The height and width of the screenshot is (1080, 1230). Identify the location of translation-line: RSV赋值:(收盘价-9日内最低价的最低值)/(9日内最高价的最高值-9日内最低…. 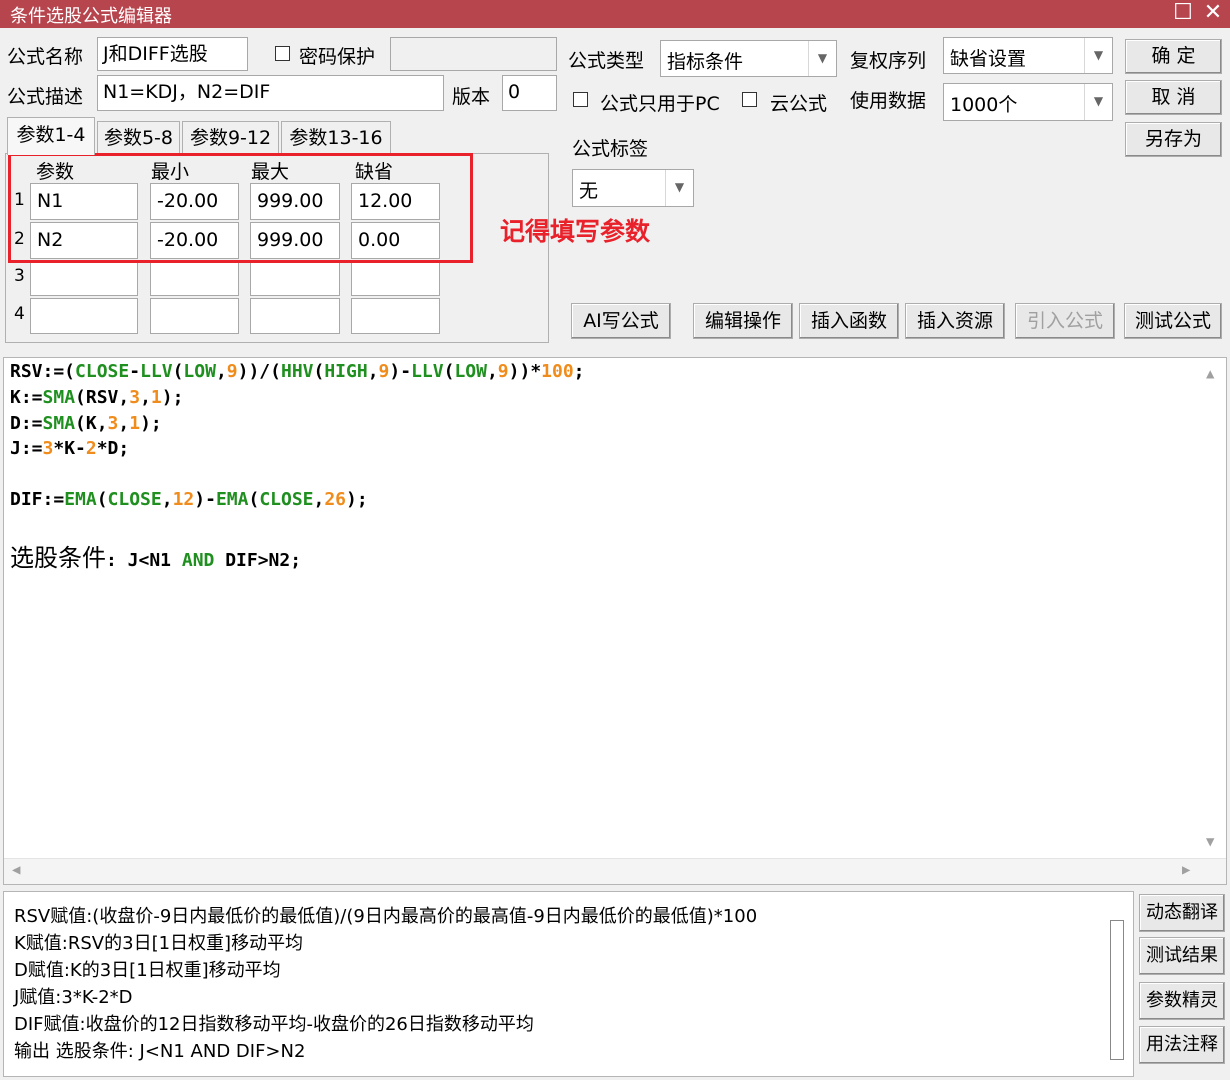
(386, 916).